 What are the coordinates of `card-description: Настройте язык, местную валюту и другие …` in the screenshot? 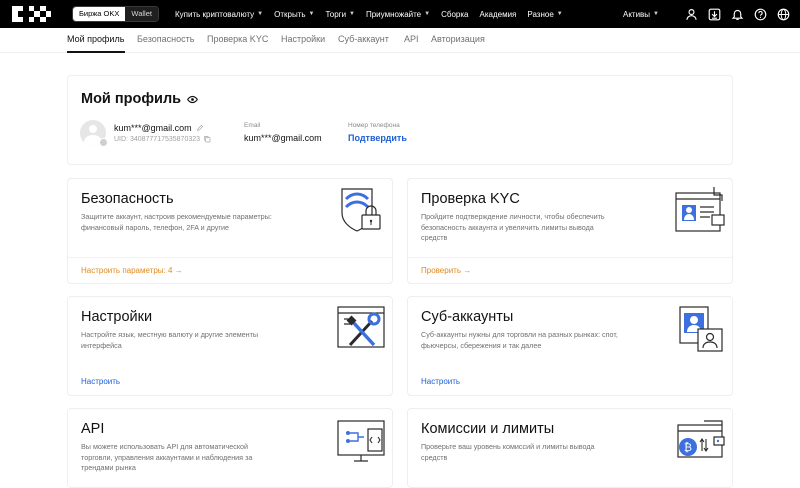 It's located at (170, 340).